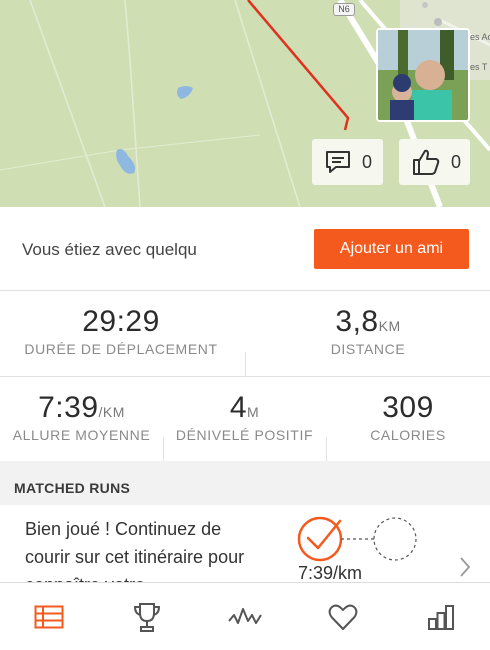 This screenshot has width=490, height=650. What do you see at coordinates (426, 162) in the screenshot?
I see `thumbs-up-icon` at bounding box center [426, 162].